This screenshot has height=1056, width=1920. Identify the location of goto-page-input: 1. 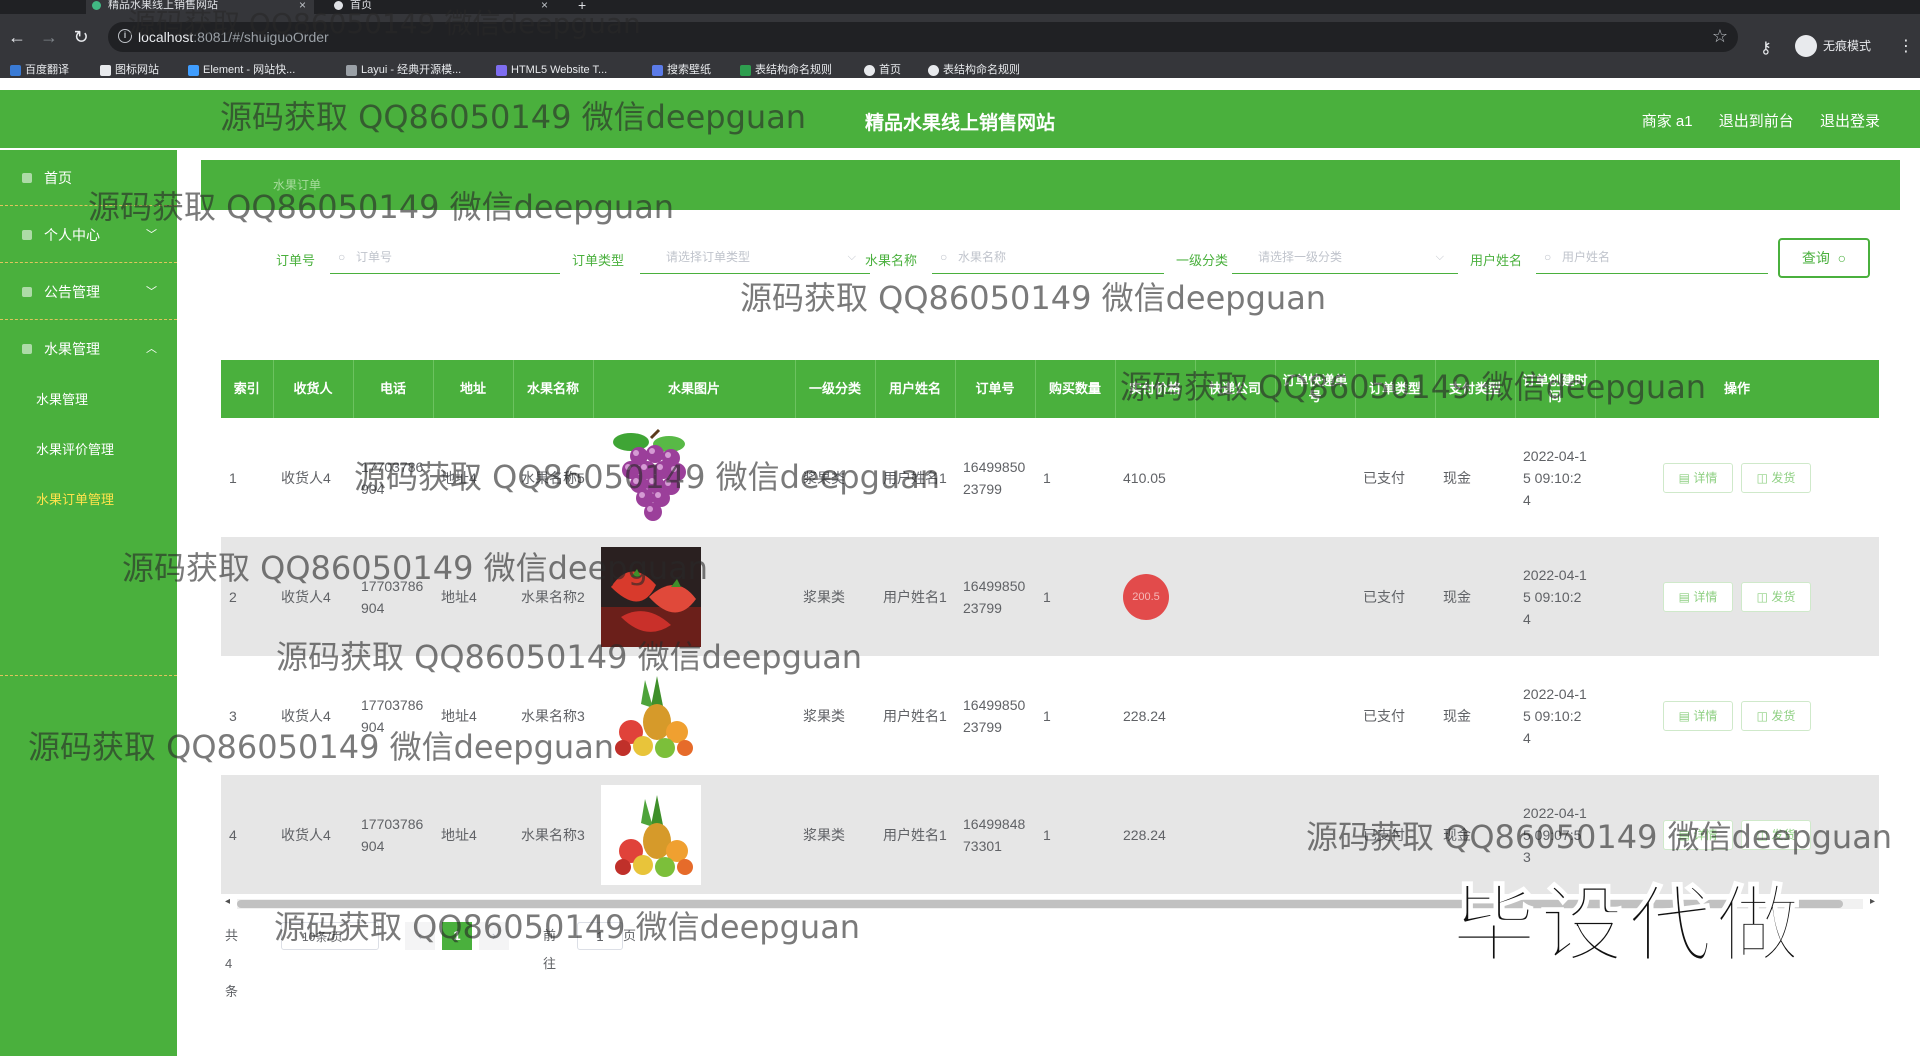
(600, 936).